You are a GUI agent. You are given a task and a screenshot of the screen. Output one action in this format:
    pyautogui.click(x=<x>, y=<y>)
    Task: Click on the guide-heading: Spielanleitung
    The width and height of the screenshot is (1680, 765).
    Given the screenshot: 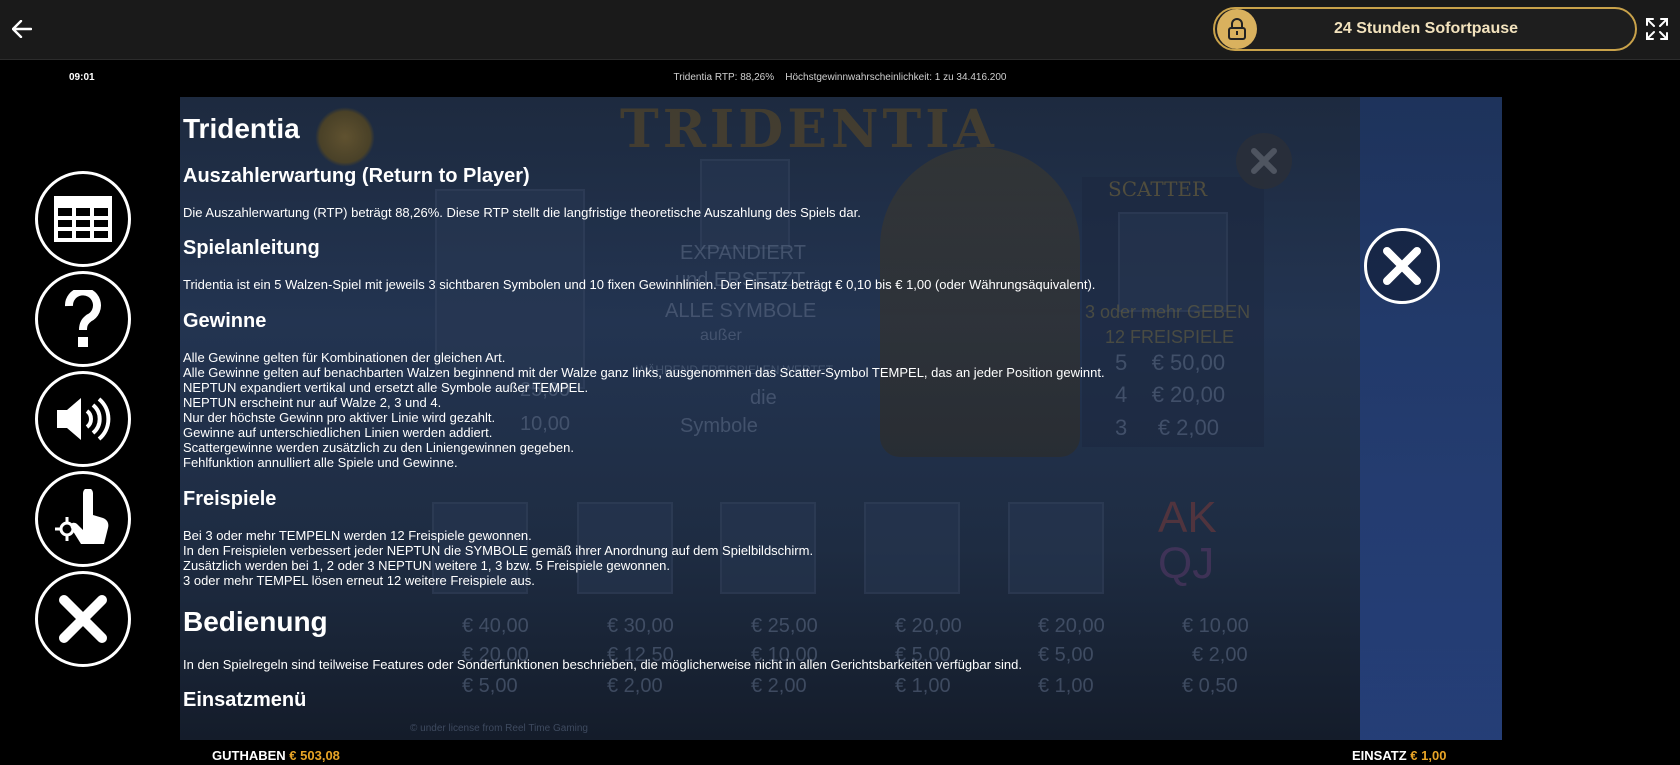 What is the action you would take?
    pyautogui.click(x=251, y=248)
    